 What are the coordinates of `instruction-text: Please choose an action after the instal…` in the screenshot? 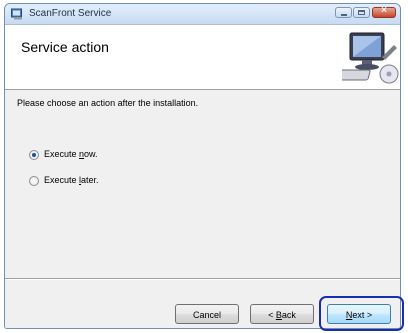 It's located at (108, 103).